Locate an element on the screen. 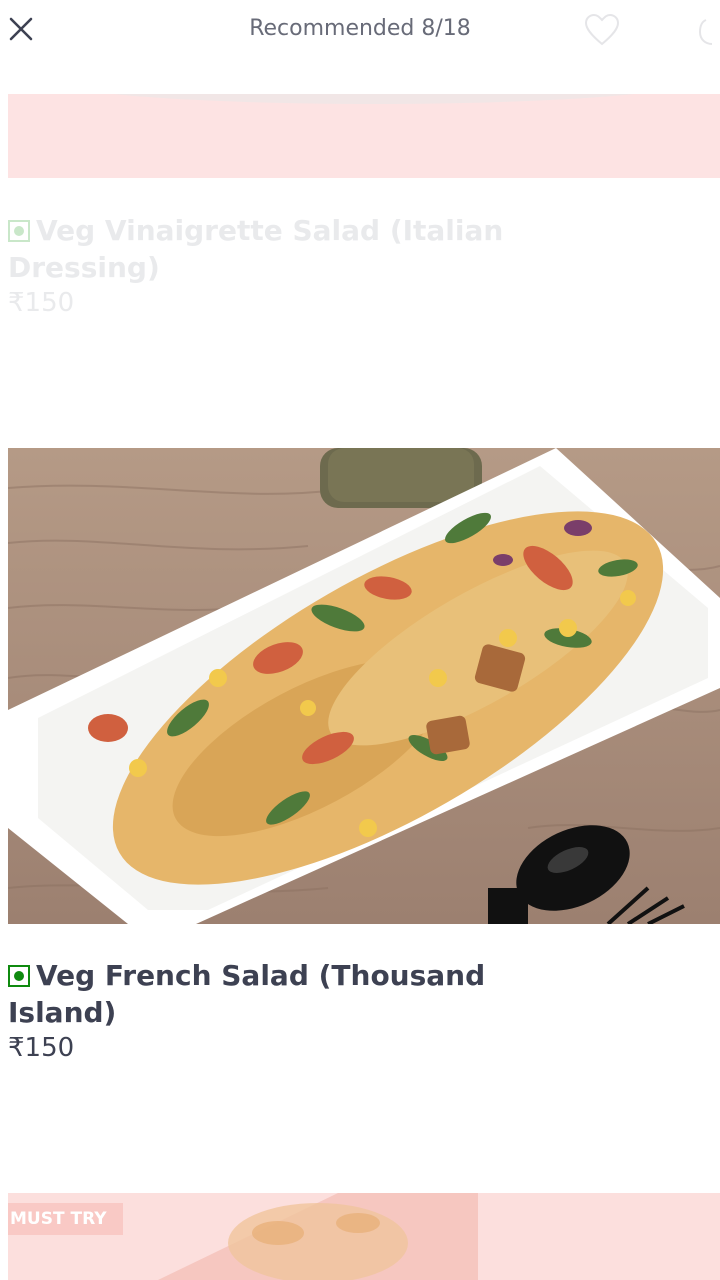  plate-rim is located at coordinates (374, 99).